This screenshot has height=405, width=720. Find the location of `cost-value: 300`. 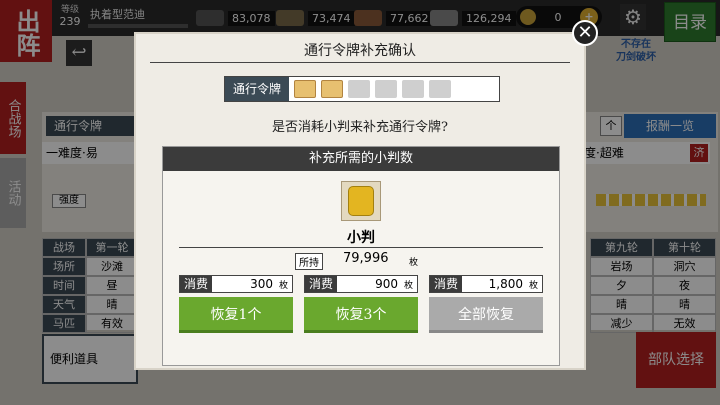

cost-value: 300 is located at coordinates (261, 284).